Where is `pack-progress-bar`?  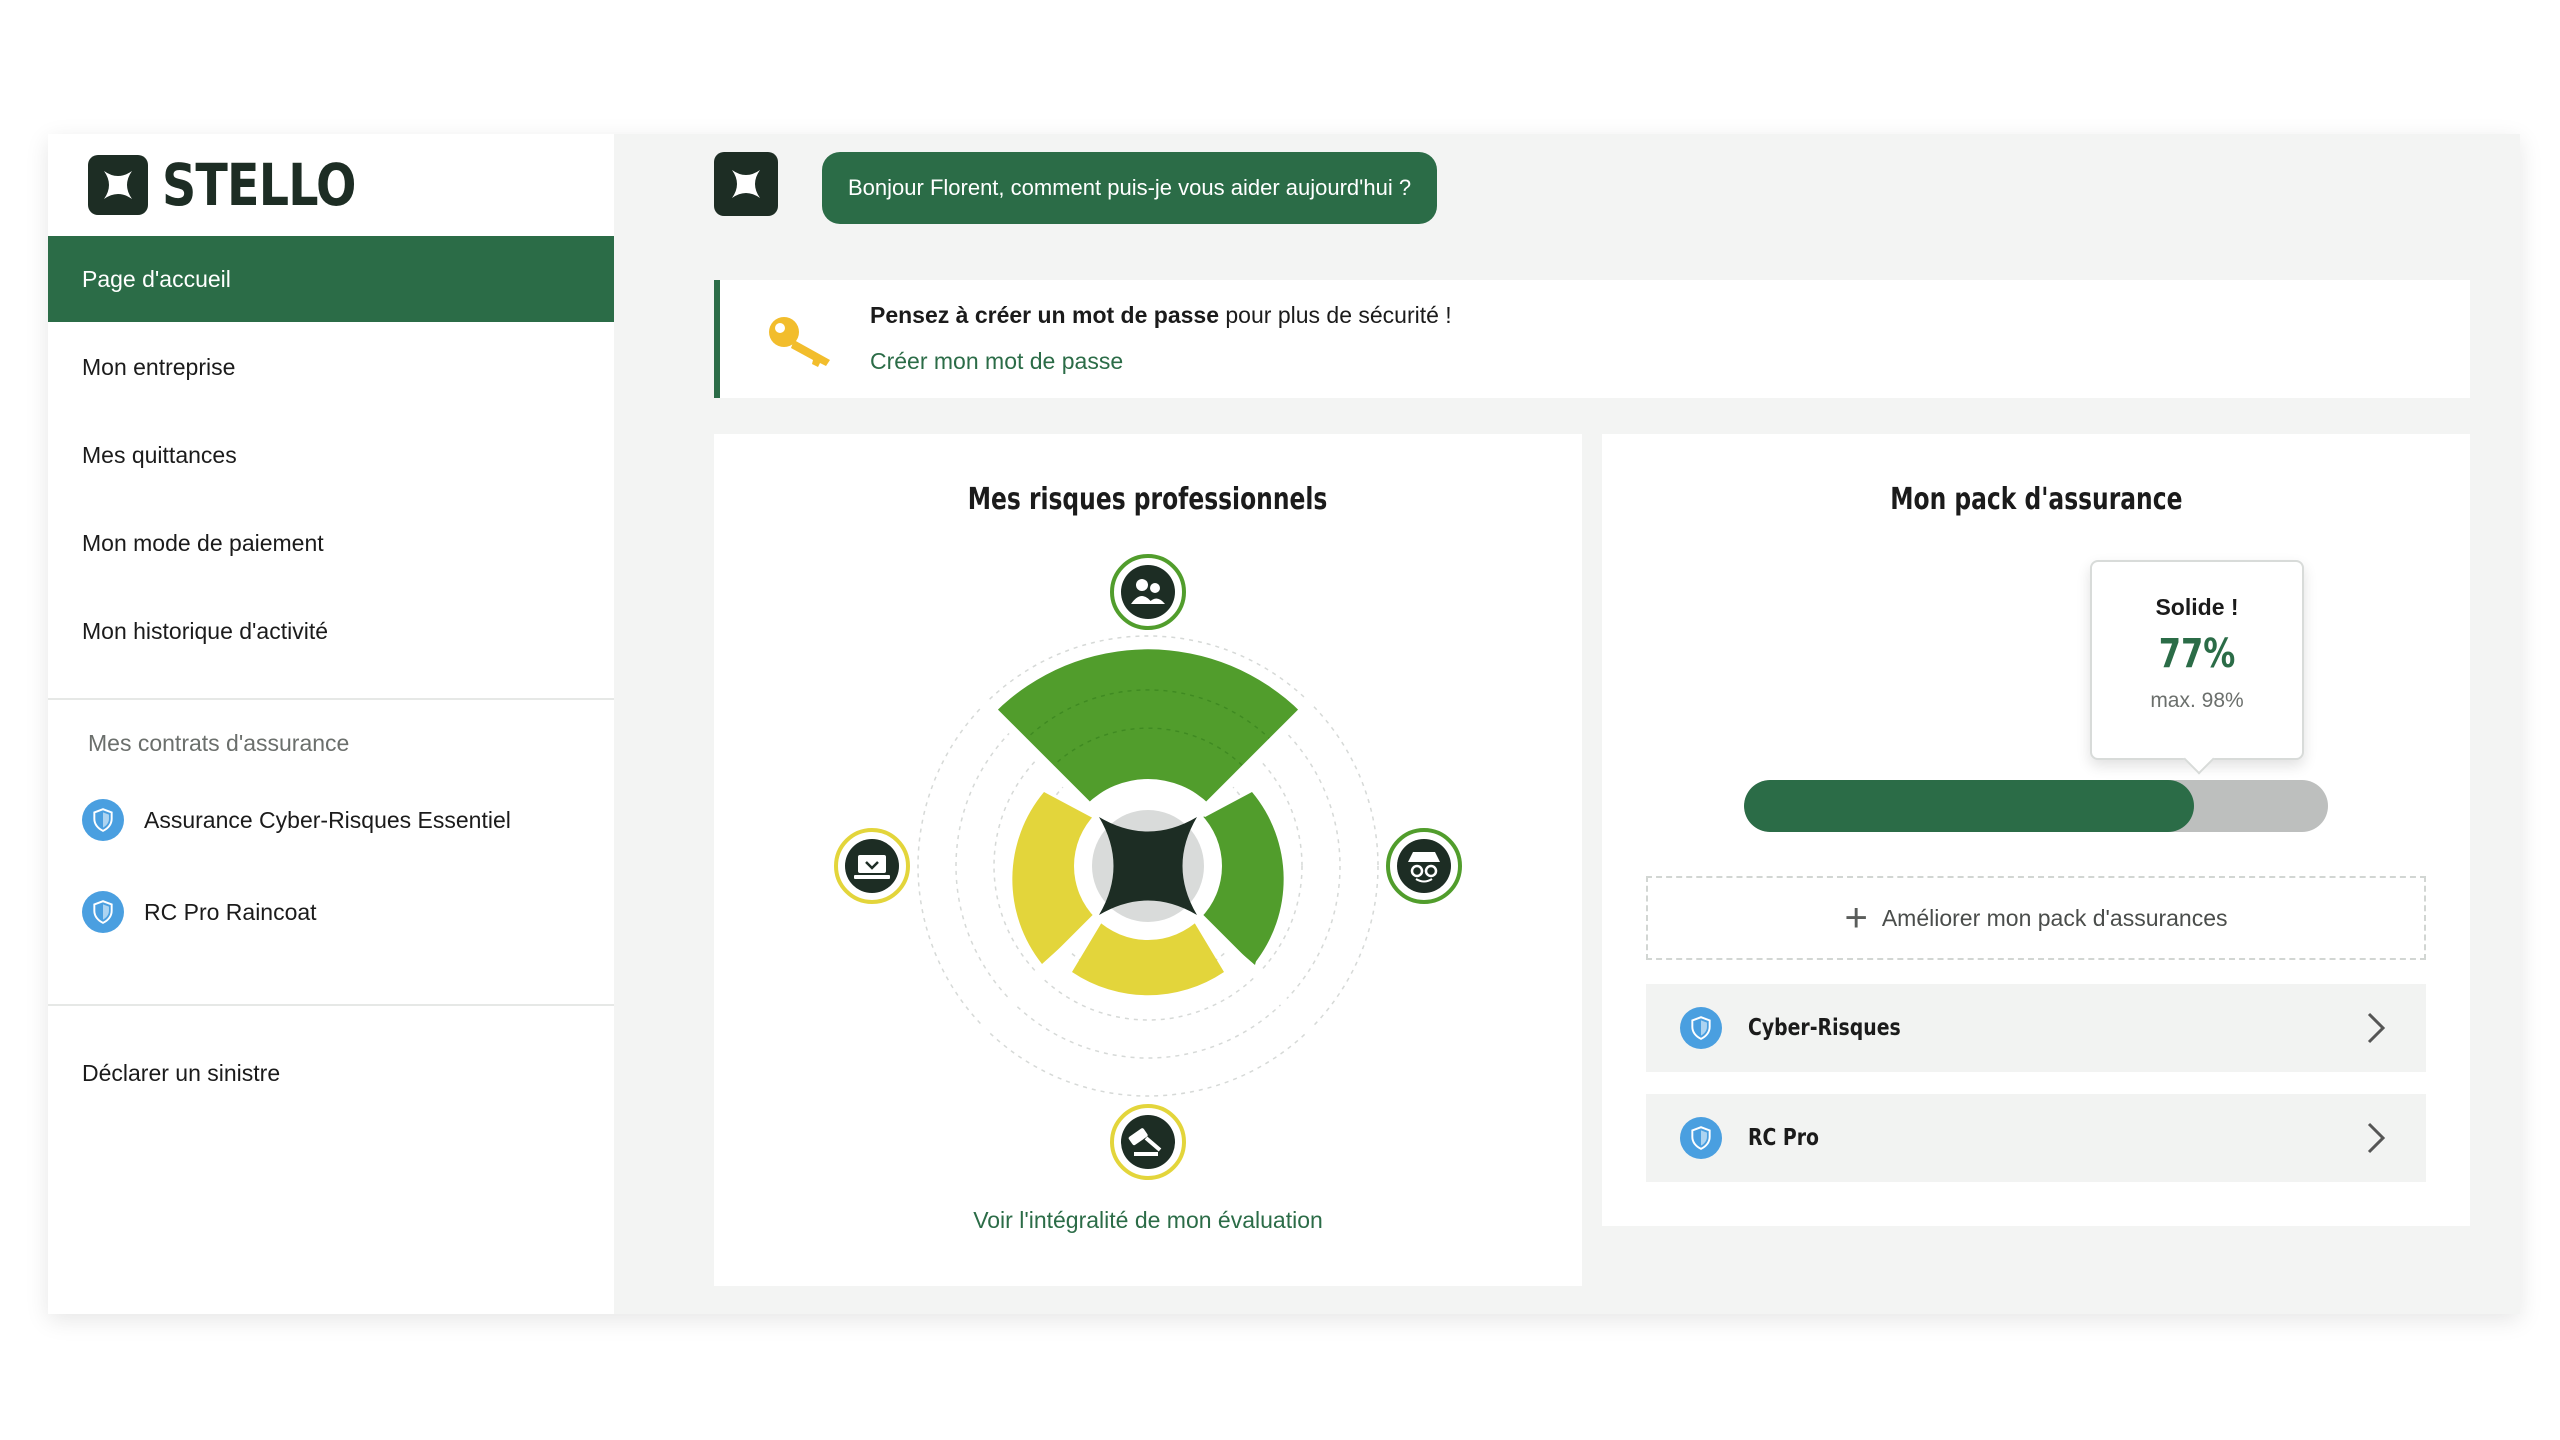
pack-progress-bar is located at coordinates (2036, 806).